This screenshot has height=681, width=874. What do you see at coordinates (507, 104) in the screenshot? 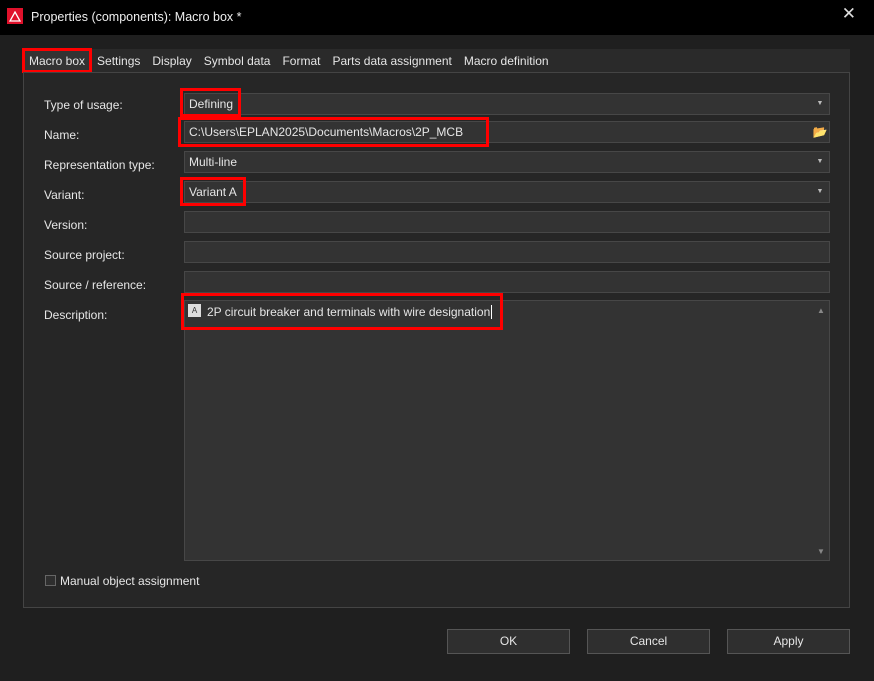
I see `type-of-usage-dropdown: Defining ▼` at bounding box center [507, 104].